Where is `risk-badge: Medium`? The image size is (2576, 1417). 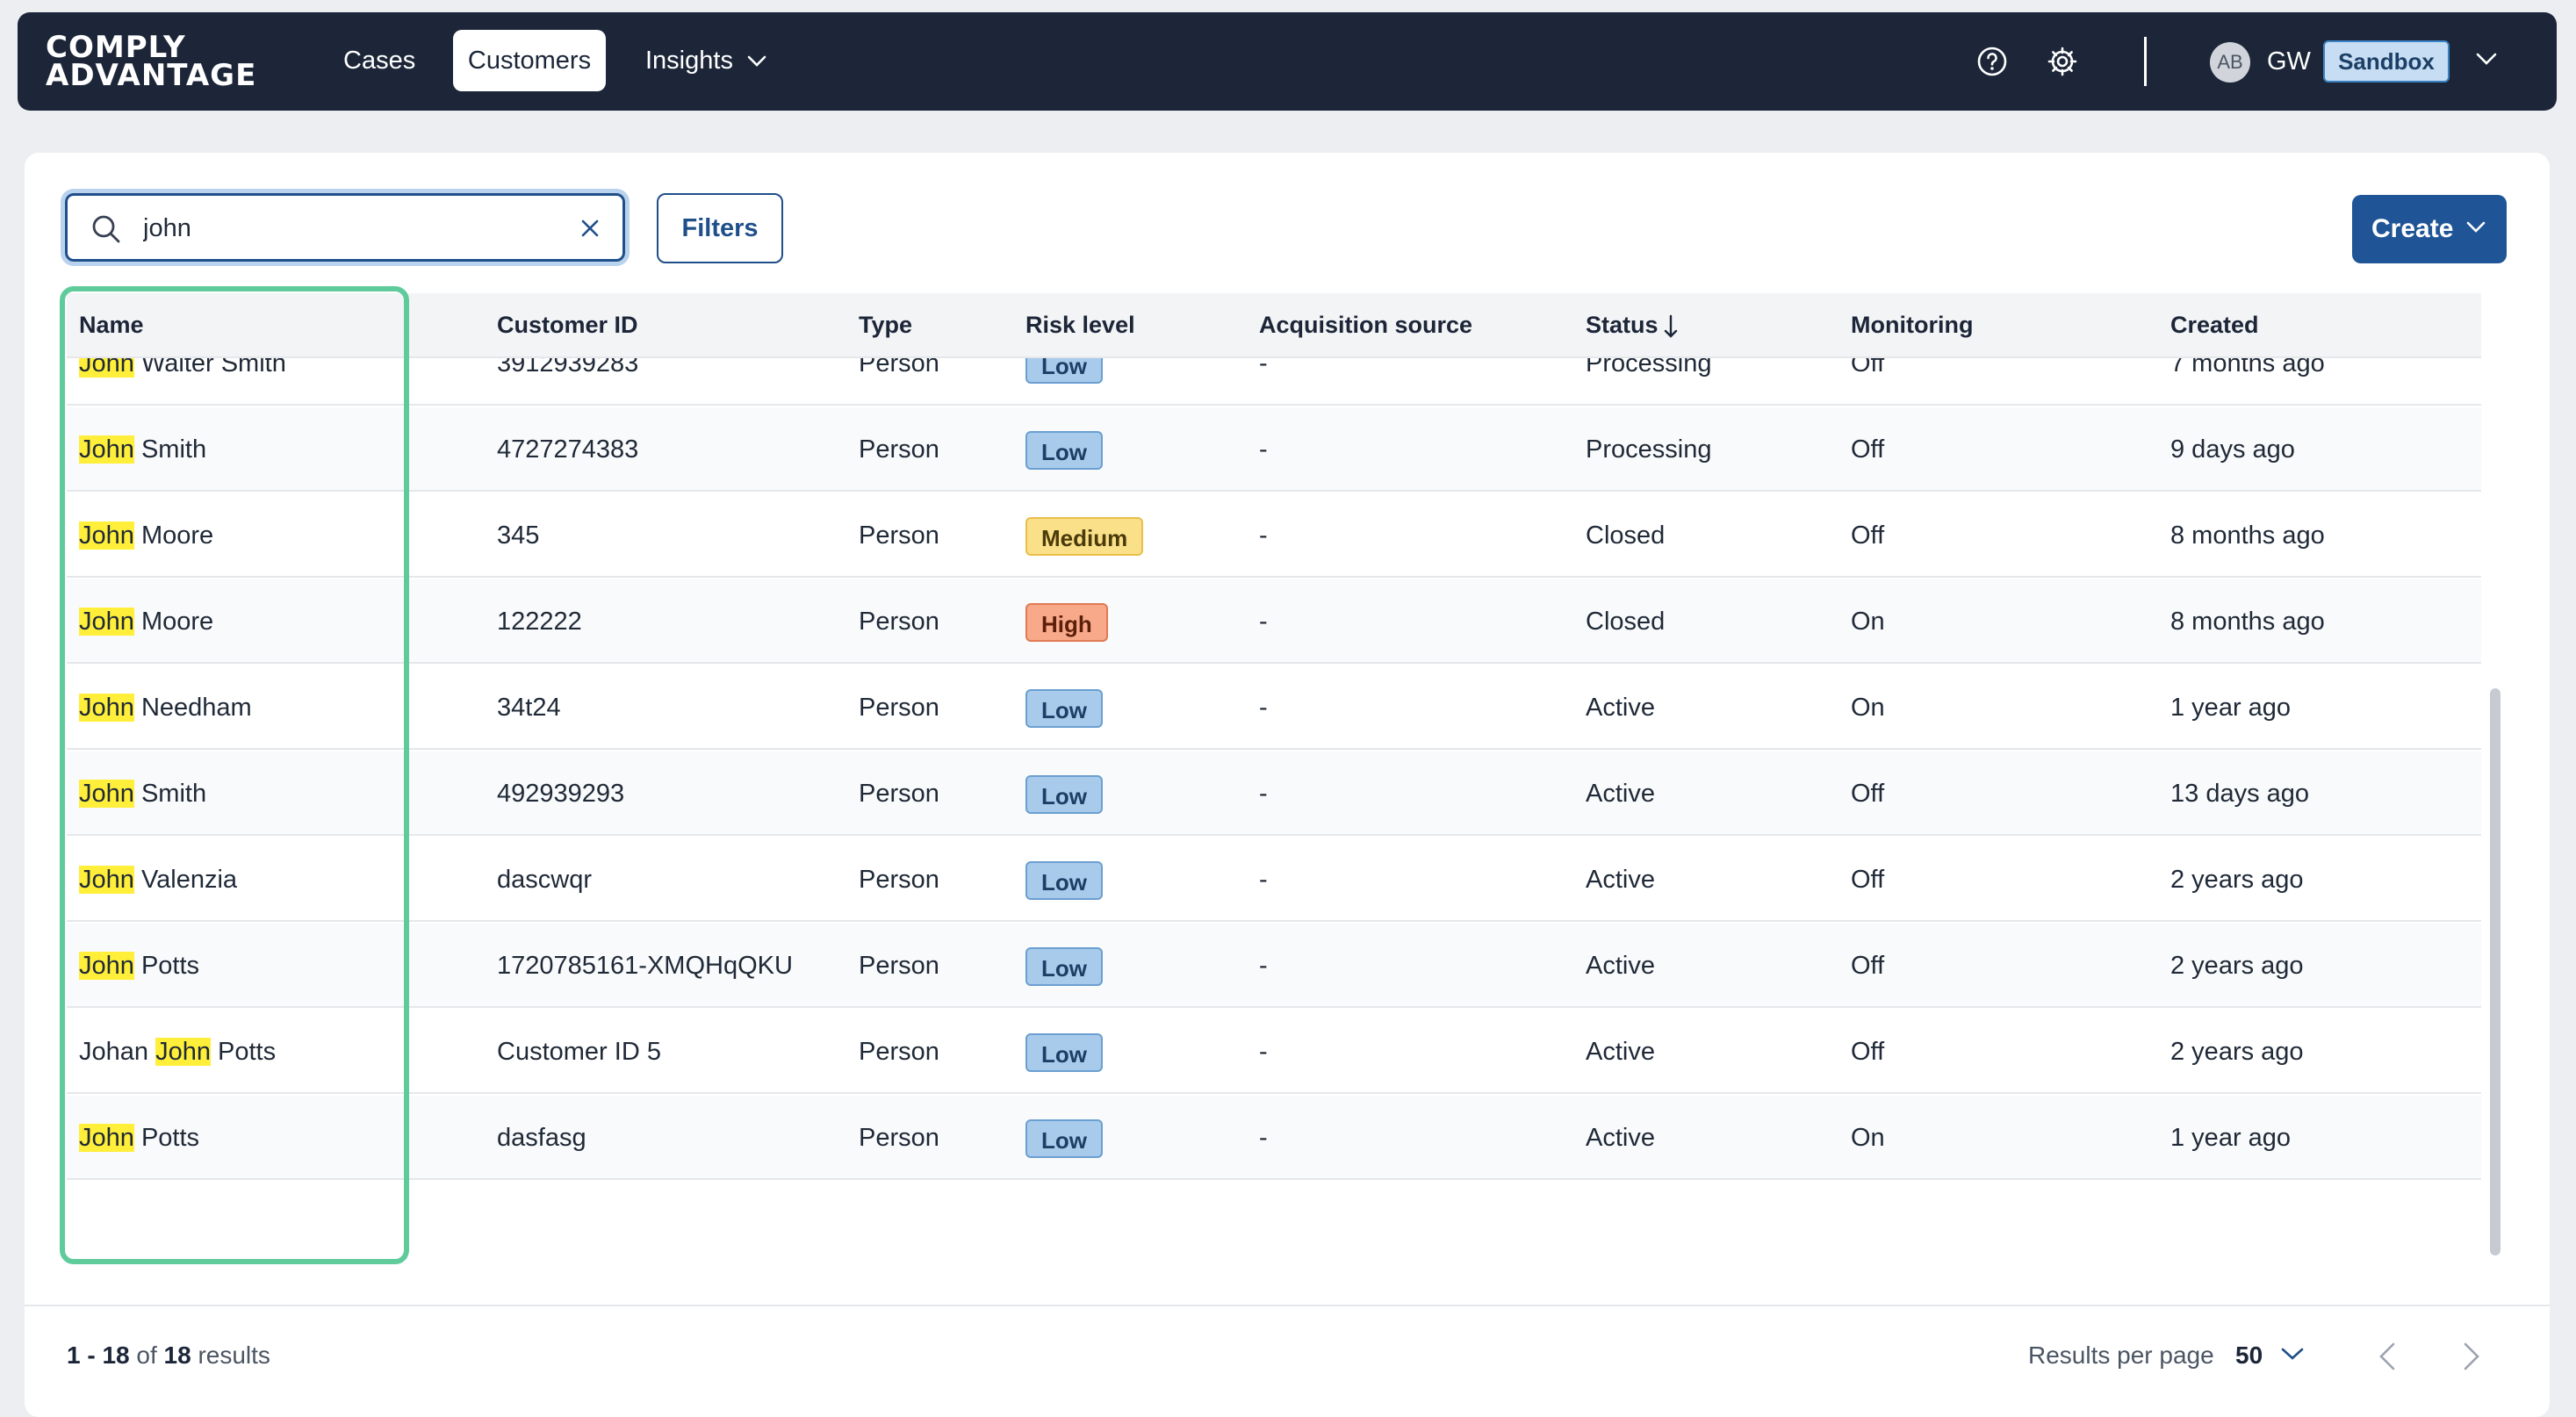
risk-badge: Medium is located at coordinates (1084, 537).